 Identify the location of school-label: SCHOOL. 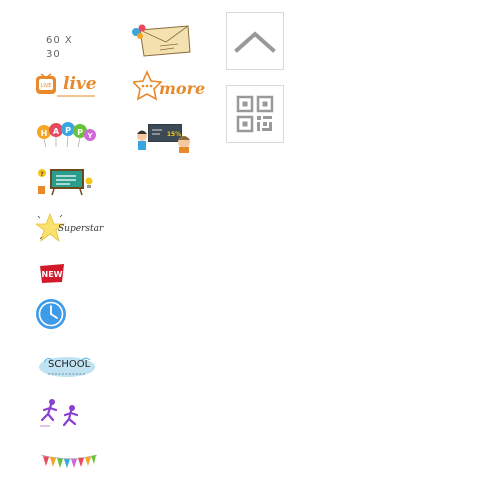
(69, 364).